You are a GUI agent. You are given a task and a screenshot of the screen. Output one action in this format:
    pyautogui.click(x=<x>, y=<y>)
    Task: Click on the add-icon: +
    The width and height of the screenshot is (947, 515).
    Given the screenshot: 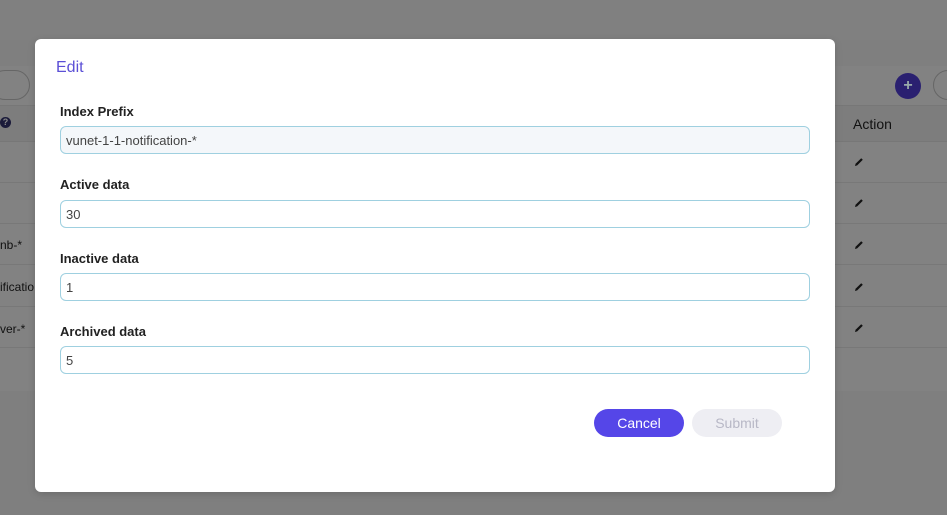 What is the action you would take?
    pyautogui.click(x=908, y=86)
    